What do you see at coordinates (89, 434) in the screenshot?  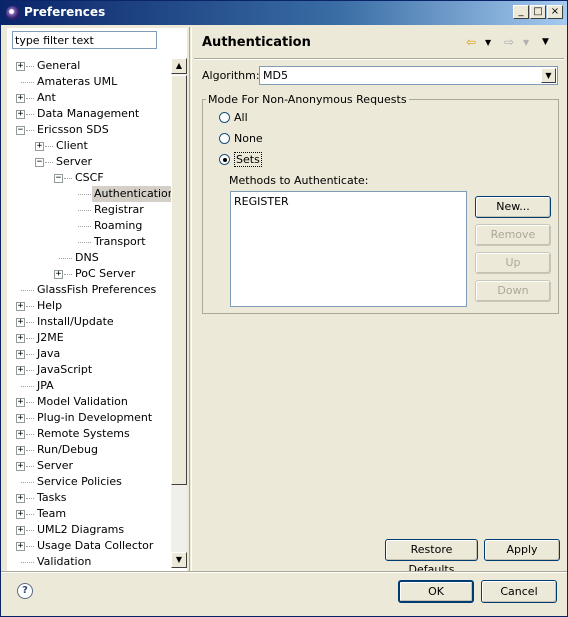 I see `tree-item: + Remote Systems` at bounding box center [89, 434].